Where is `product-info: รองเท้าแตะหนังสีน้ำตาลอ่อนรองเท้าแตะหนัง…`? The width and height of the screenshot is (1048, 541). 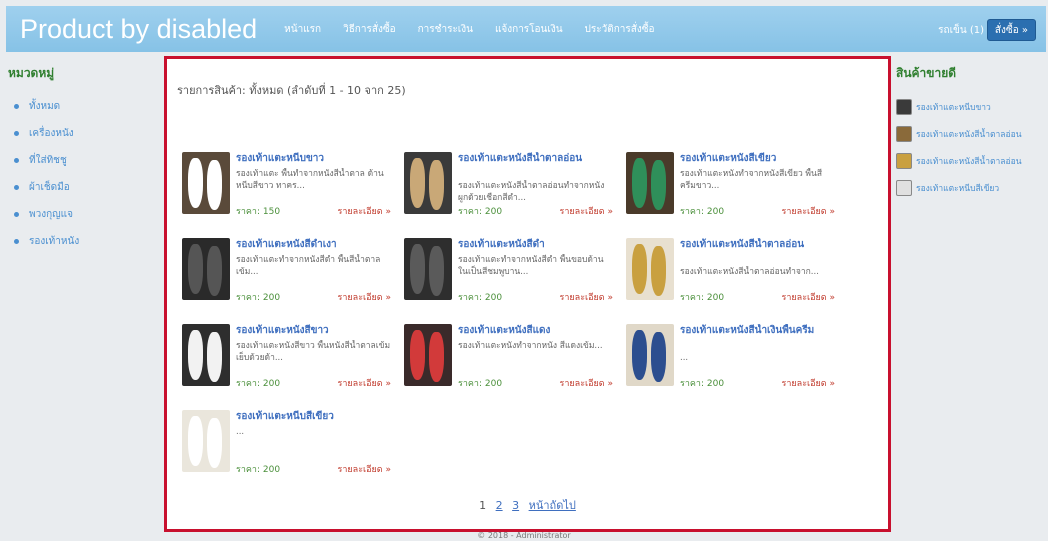
product-info: รองเท้าแตะหนังสีน้ำตาลอ่อนรองเท้าแตะหนัง… is located at coordinates (535, 185).